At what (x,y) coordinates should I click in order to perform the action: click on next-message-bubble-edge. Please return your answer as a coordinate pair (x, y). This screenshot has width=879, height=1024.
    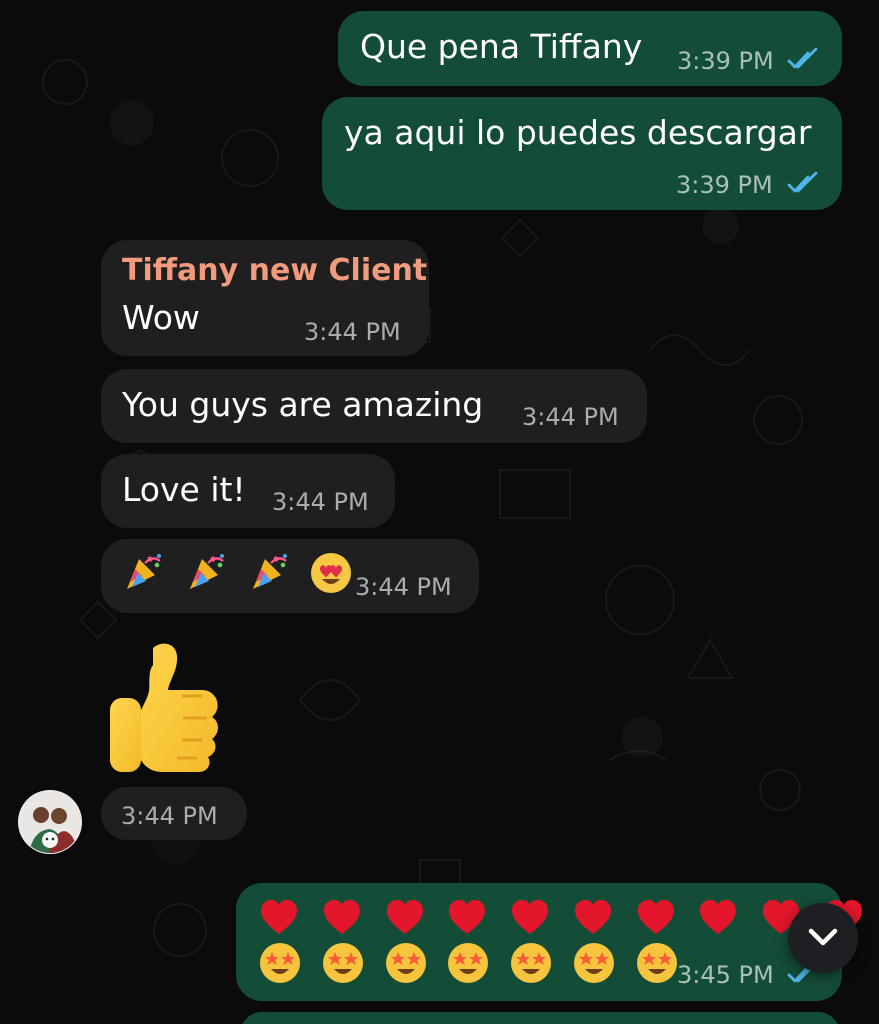
    Looking at the image, I should click on (540, 1018).